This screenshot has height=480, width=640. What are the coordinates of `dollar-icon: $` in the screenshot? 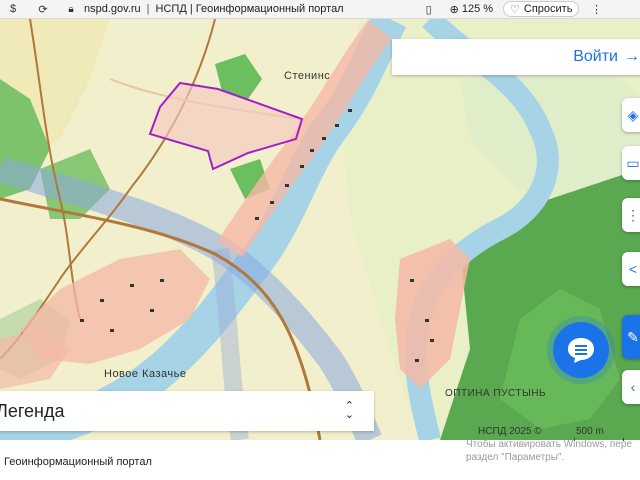 It's located at (13, 9).